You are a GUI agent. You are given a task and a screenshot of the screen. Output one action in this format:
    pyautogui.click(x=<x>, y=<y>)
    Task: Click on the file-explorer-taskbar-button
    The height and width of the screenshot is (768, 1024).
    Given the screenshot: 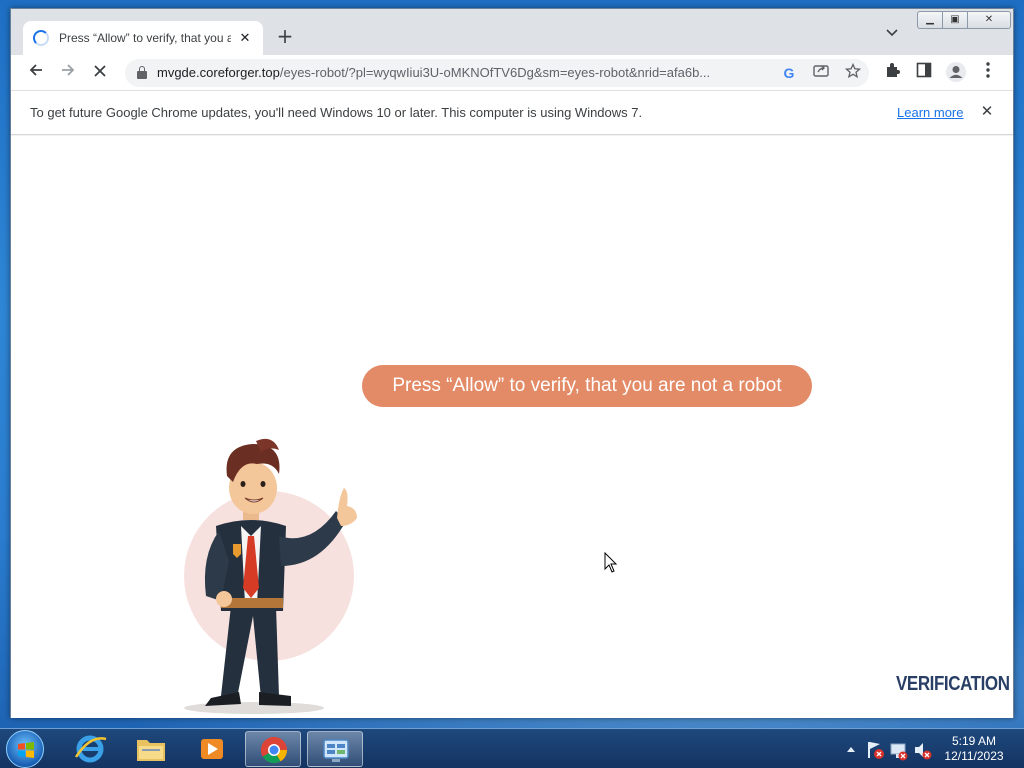 What is the action you would take?
    pyautogui.click(x=151, y=749)
    